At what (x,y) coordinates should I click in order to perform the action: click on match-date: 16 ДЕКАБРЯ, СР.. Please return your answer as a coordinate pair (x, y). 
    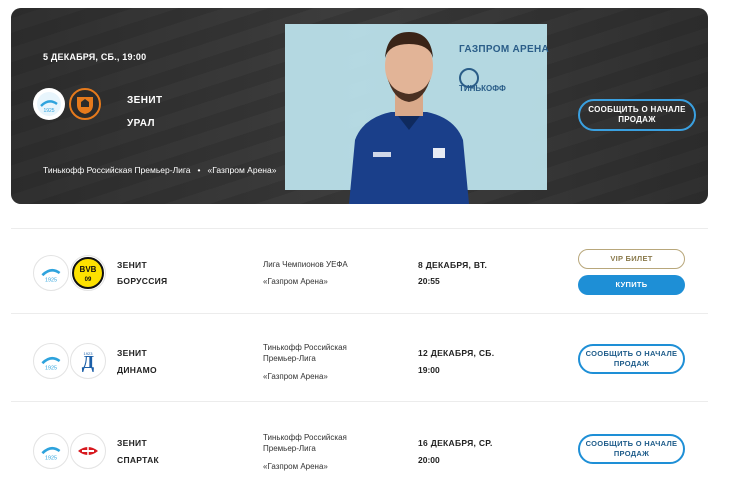
    Looking at the image, I should click on (455, 443).